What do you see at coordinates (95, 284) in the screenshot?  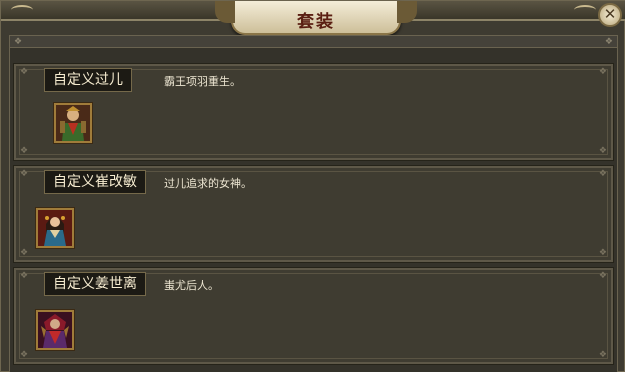 I see `set-name: 自定义姜世离` at bounding box center [95, 284].